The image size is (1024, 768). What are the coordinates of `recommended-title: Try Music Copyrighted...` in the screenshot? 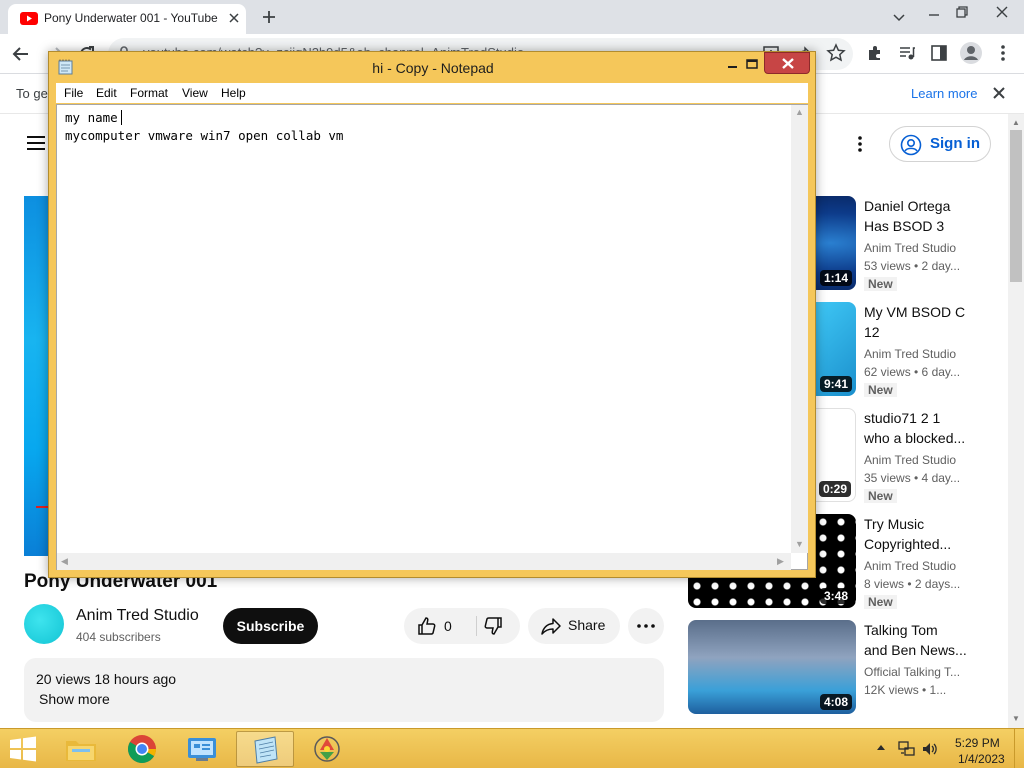 It's located at (908, 534).